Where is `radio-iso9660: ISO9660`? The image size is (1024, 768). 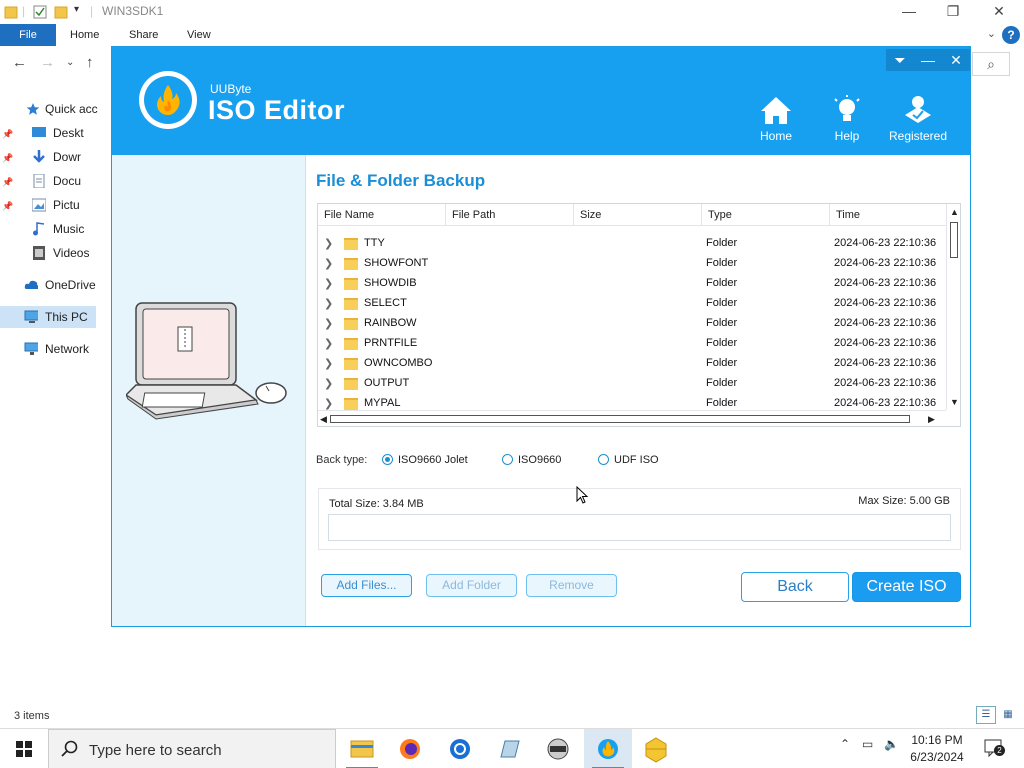 radio-iso9660: ISO9660 is located at coordinates (531, 460).